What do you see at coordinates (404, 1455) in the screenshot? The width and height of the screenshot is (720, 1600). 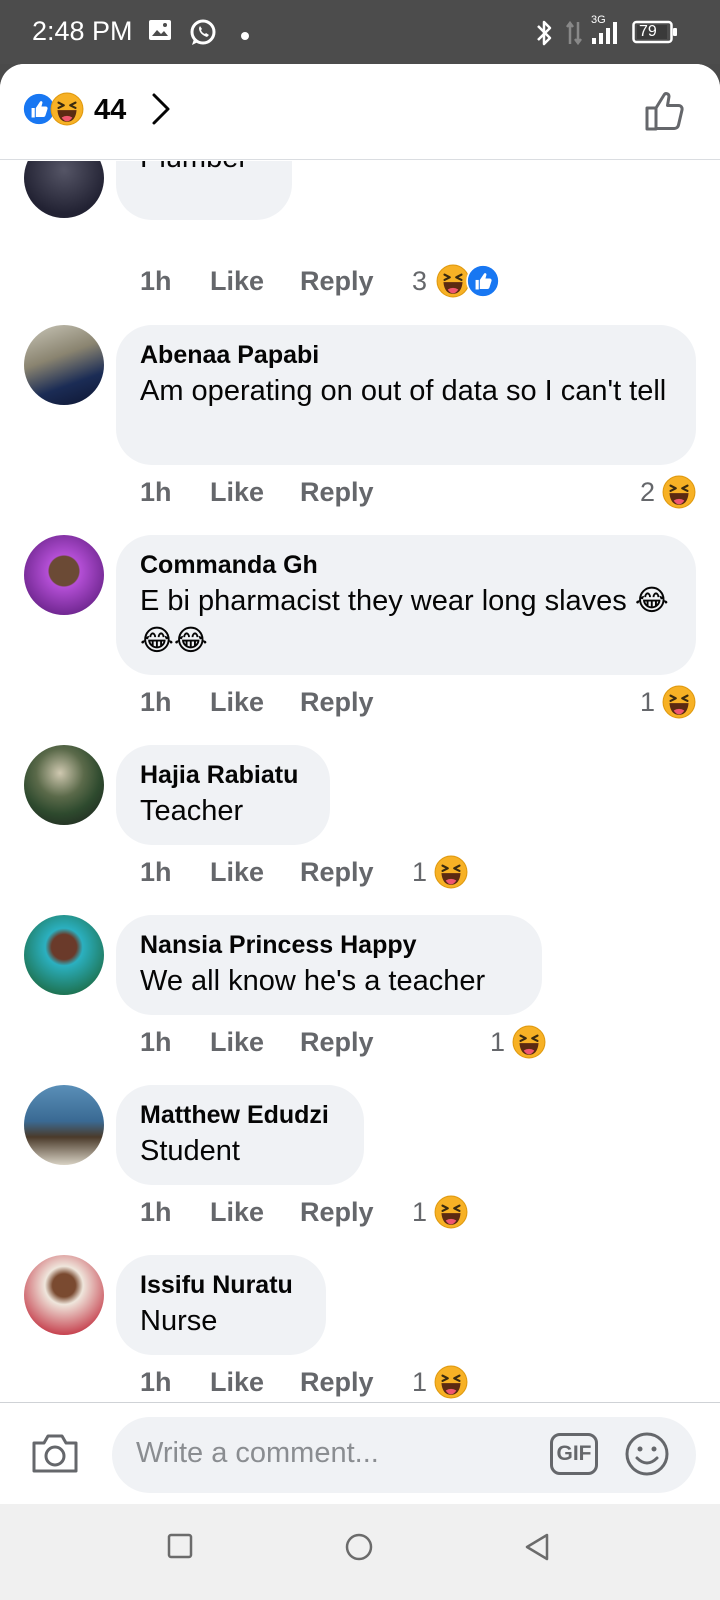 I see `comment-input: Write a comment... GIF` at bounding box center [404, 1455].